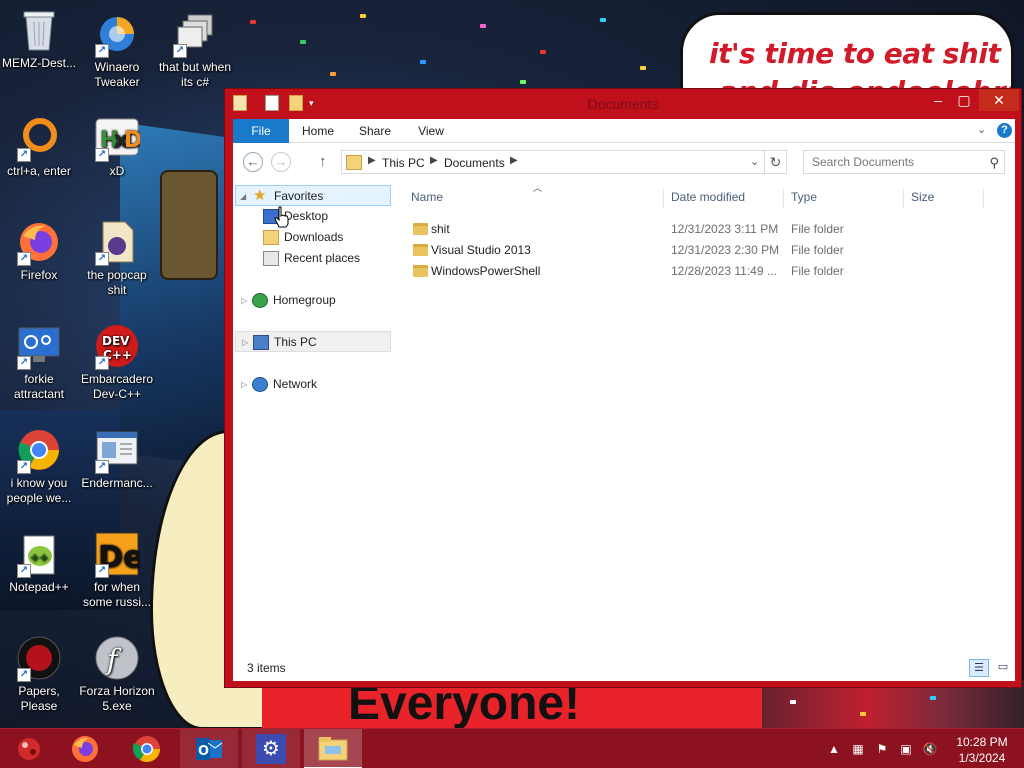 This screenshot has height=768, width=1024. Describe the element at coordinates (261, 131) in the screenshot. I see `tab-file: File` at that location.